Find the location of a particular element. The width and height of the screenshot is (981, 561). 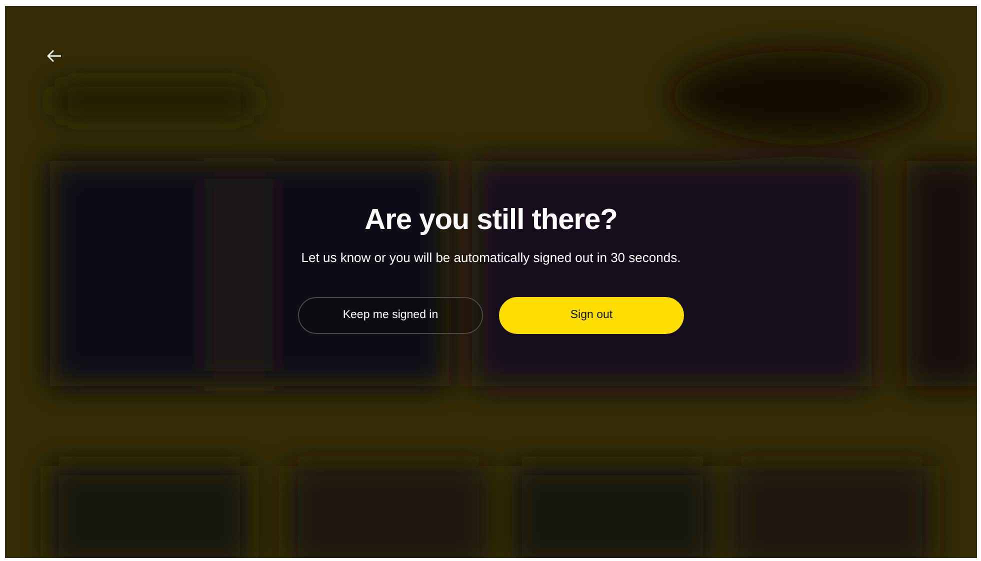

sign-out-button: Sign out is located at coordinates (591, 315).